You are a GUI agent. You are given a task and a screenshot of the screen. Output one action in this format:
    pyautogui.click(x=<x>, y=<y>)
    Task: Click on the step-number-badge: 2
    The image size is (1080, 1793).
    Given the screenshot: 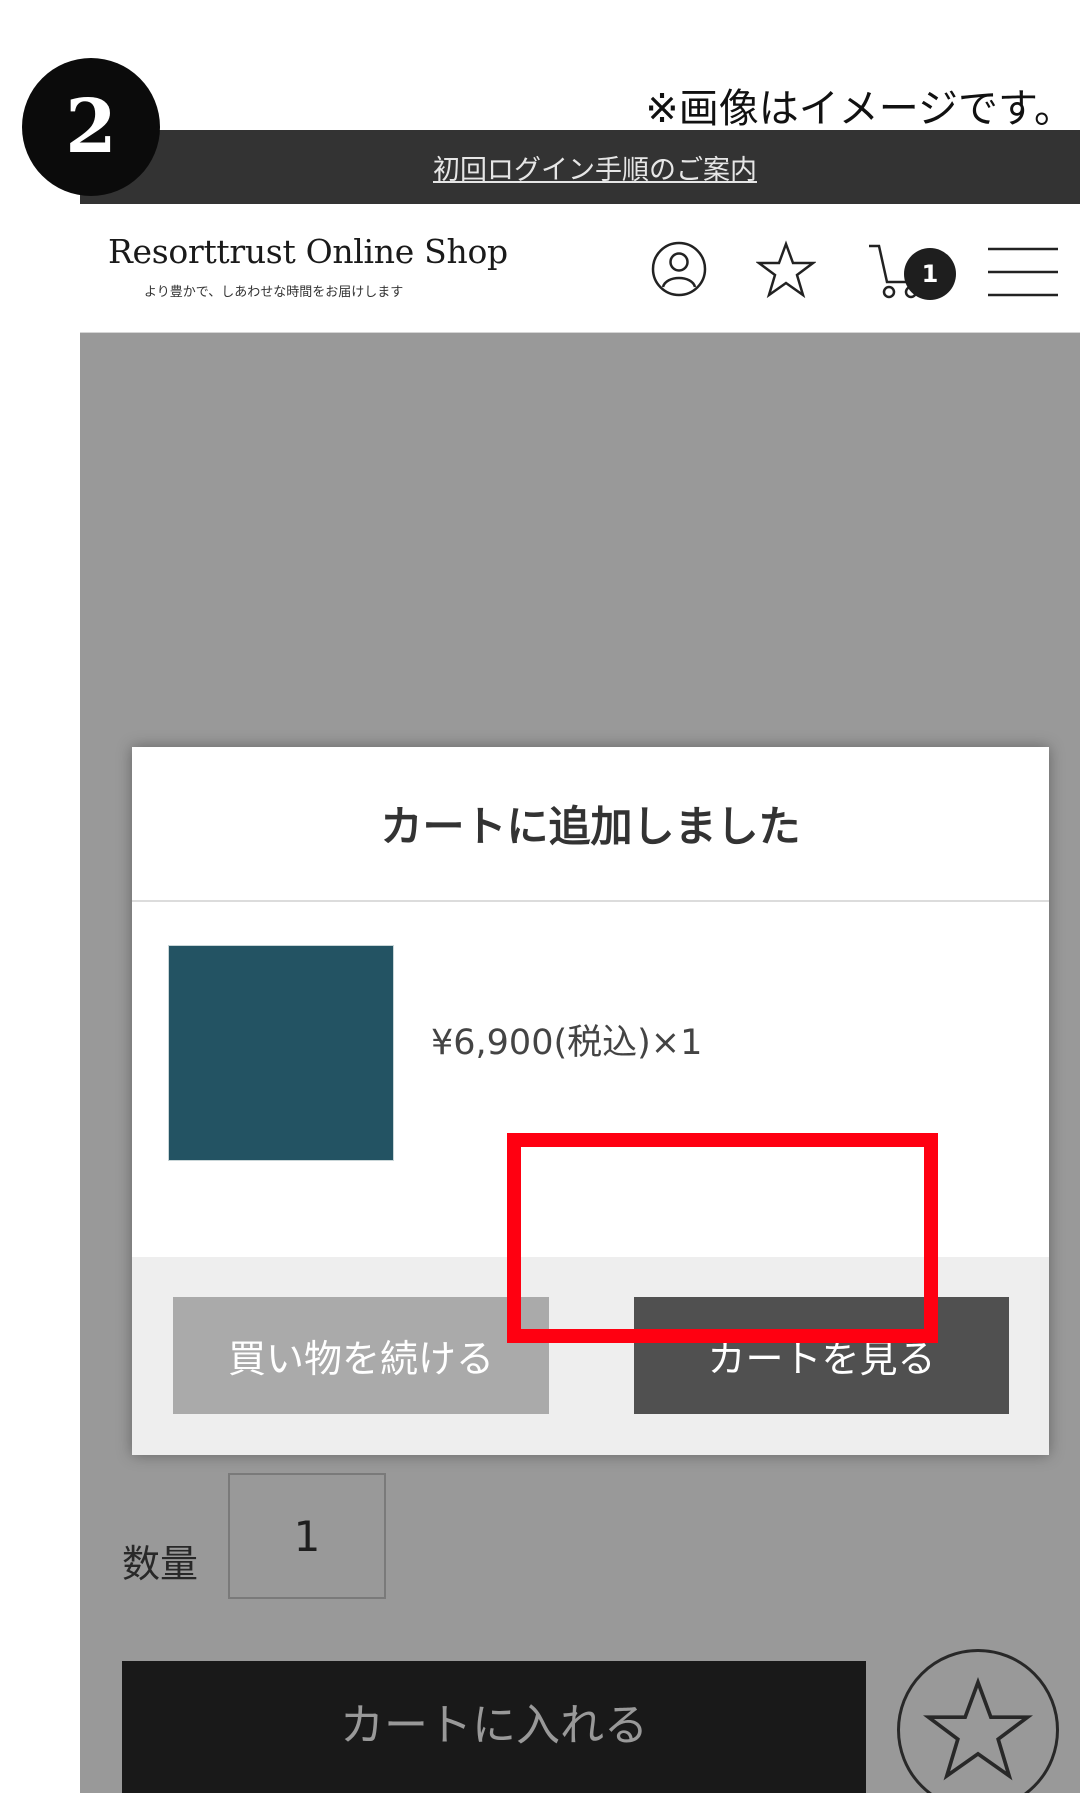 What is the action you would take?
    pyautogui.click(x=91, y=127)
    